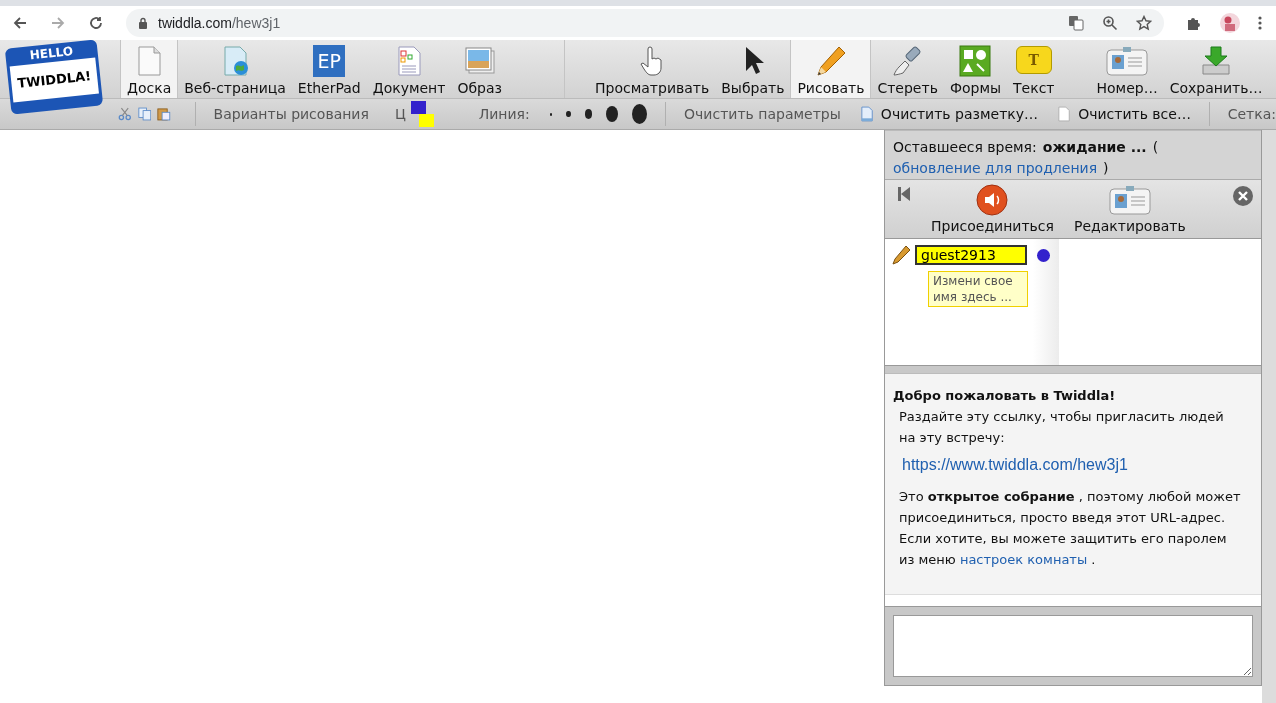 Image resolution: width=1276 pixels, height=703 pixels. What do you see at coordinates (144, 114) in the screenshot?
I see `copy-icon` at bounding box center [144, 114].